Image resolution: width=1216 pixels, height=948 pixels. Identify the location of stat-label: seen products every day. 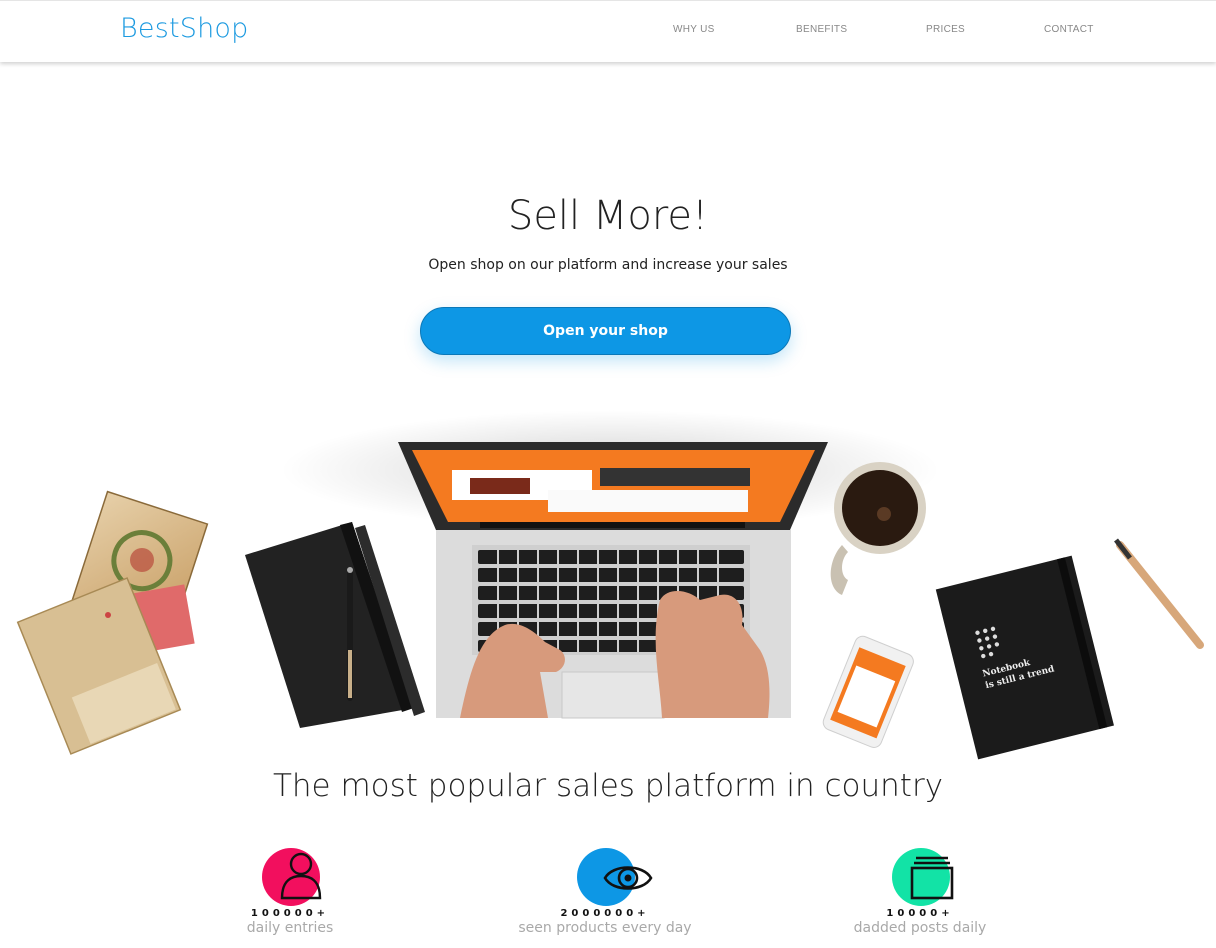
(605, 928).